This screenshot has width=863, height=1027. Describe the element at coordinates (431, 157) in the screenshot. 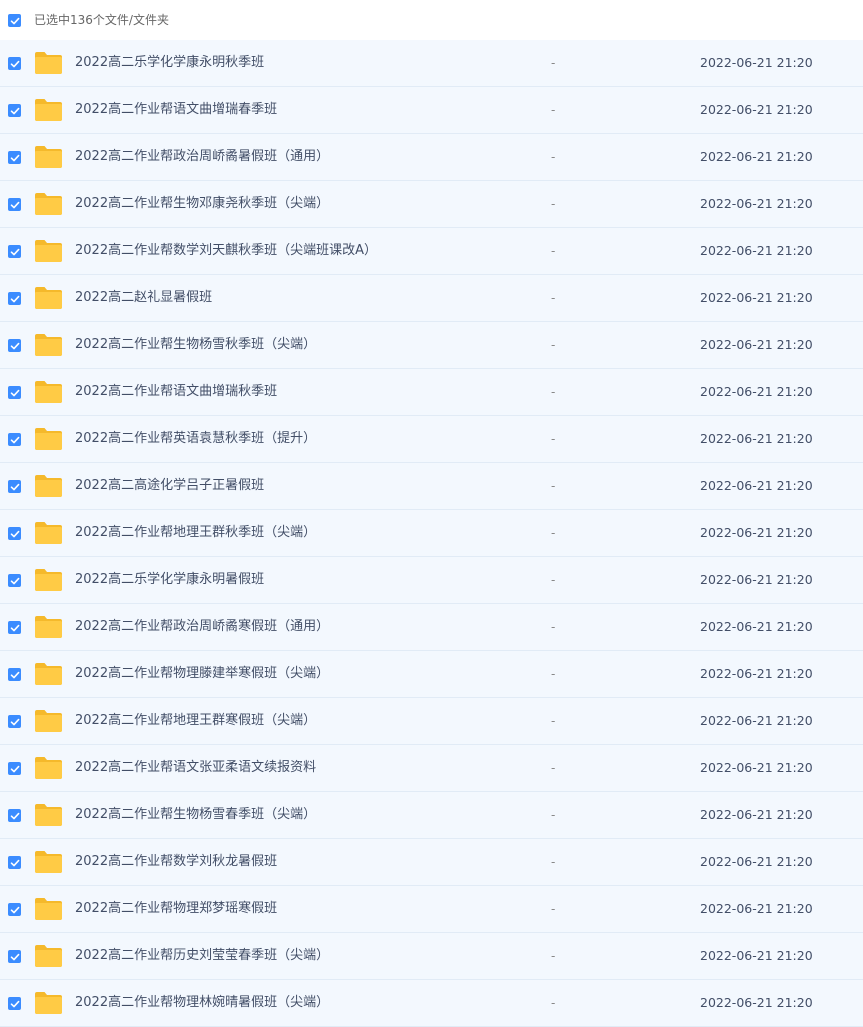

I see `file-row: 2022高二作业帮政治周峤矞暑假班（通用） - 2022-06-21 21:20` at that location.